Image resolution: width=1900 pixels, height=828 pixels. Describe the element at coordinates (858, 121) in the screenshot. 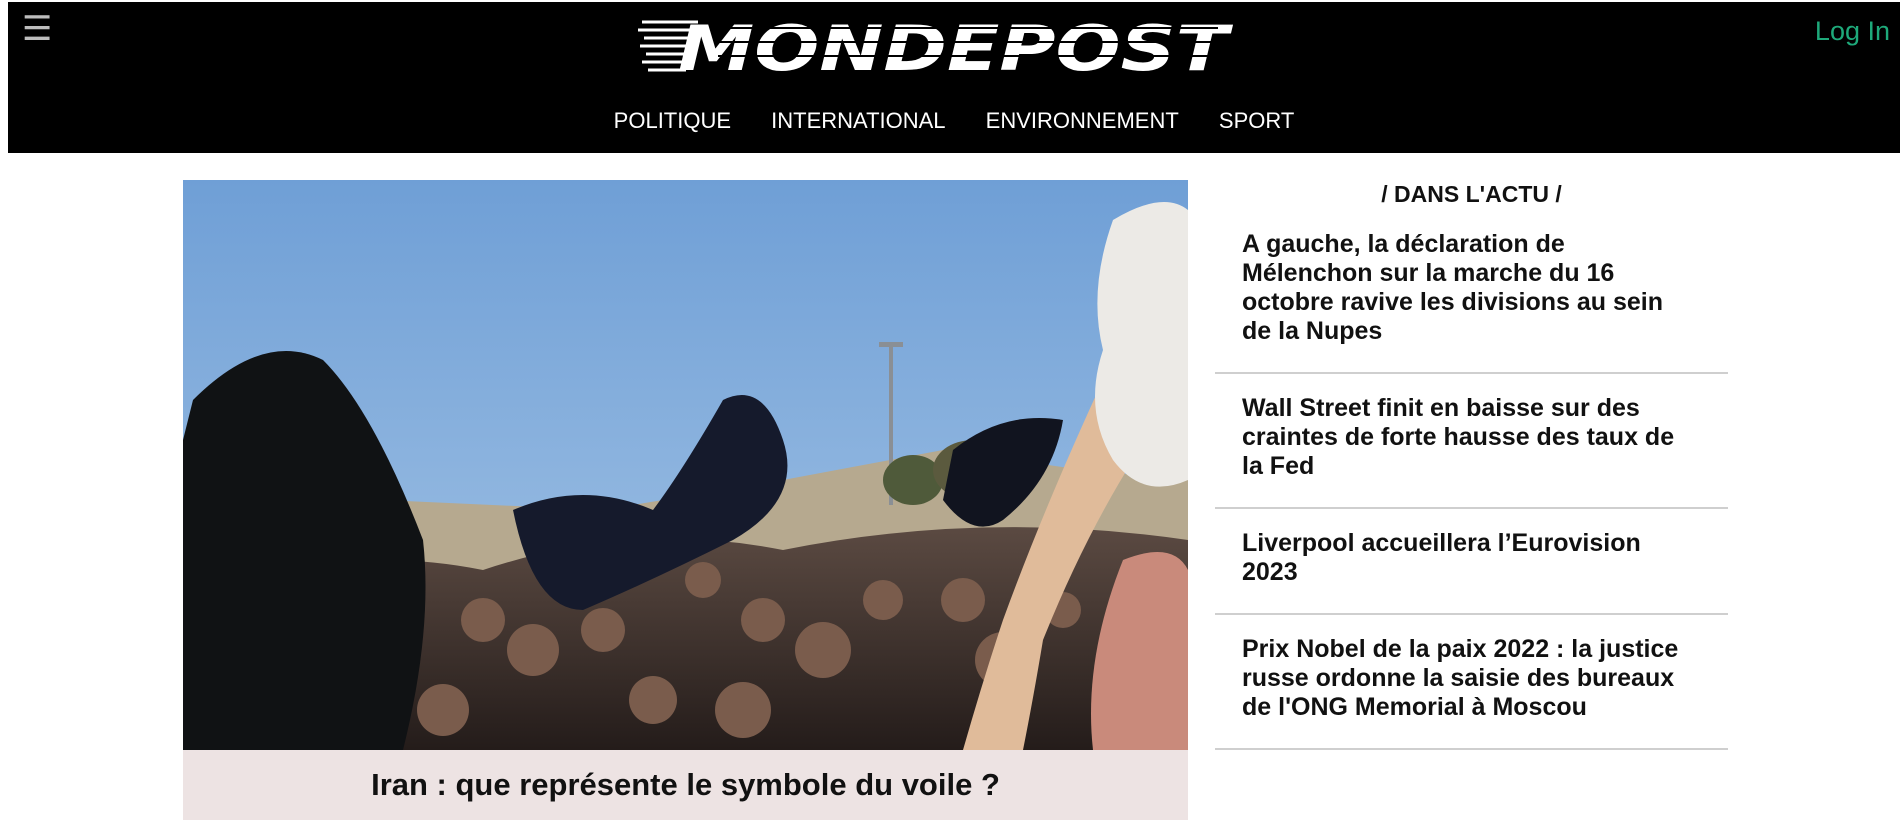

I see `nav-international: INTERNATIONAL` at that location.